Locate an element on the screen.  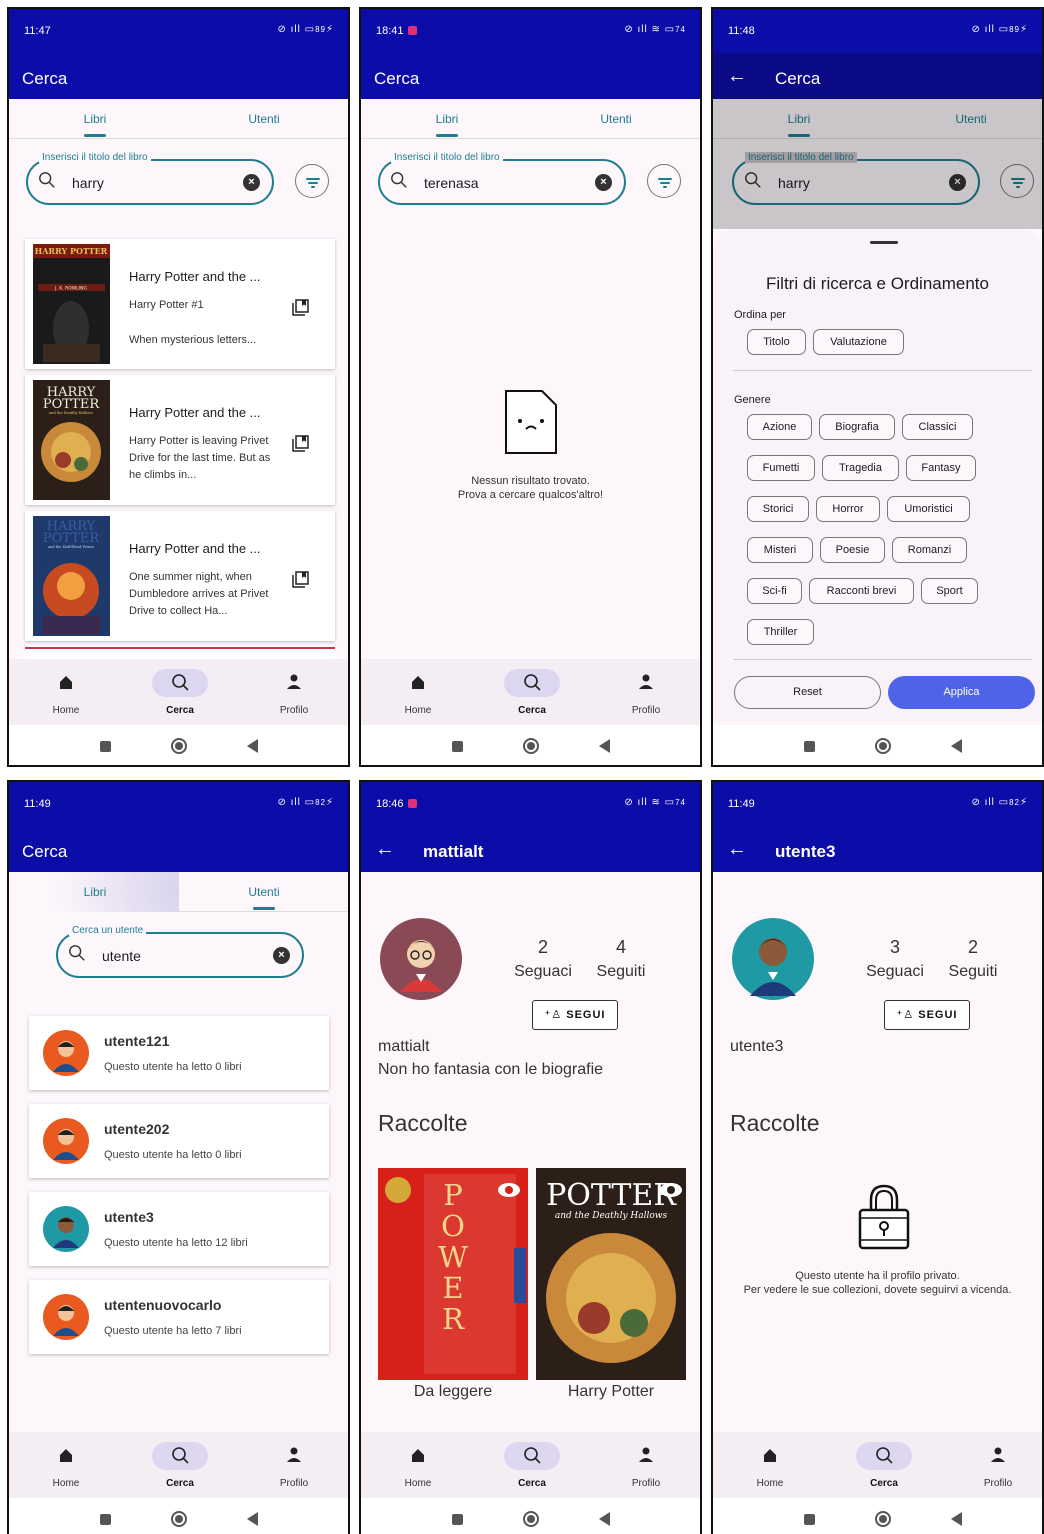
page-title: Cerca is located at coordinates (45, 78).